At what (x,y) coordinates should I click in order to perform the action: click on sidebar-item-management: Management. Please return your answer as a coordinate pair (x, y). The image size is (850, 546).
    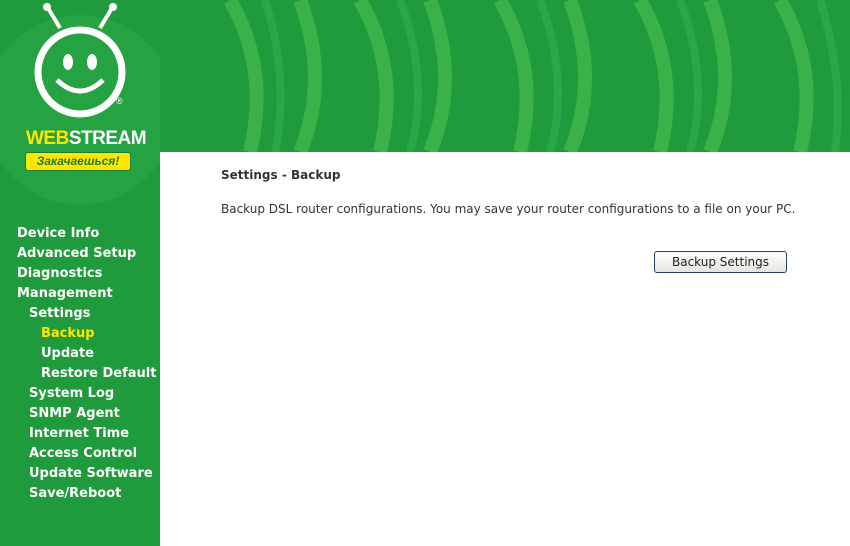
    Looking at the image, I should click on (78, 294).